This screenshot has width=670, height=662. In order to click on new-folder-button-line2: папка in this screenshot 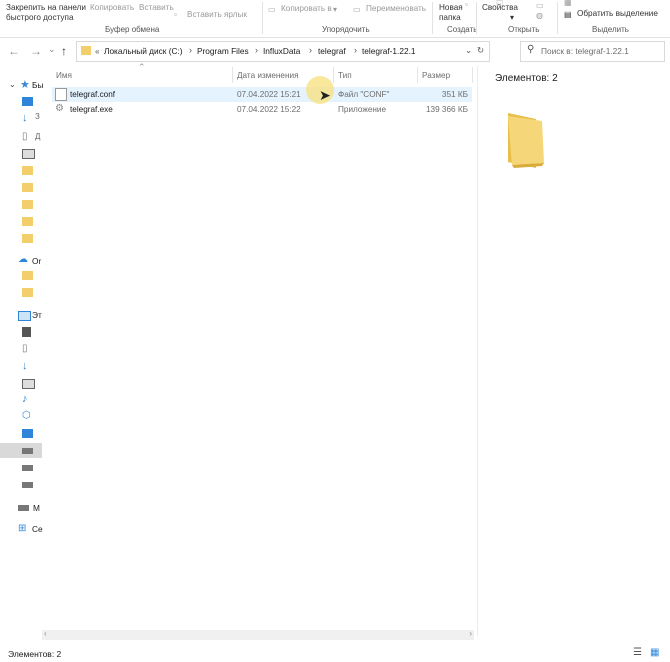, I will do `click(450, 17)`.